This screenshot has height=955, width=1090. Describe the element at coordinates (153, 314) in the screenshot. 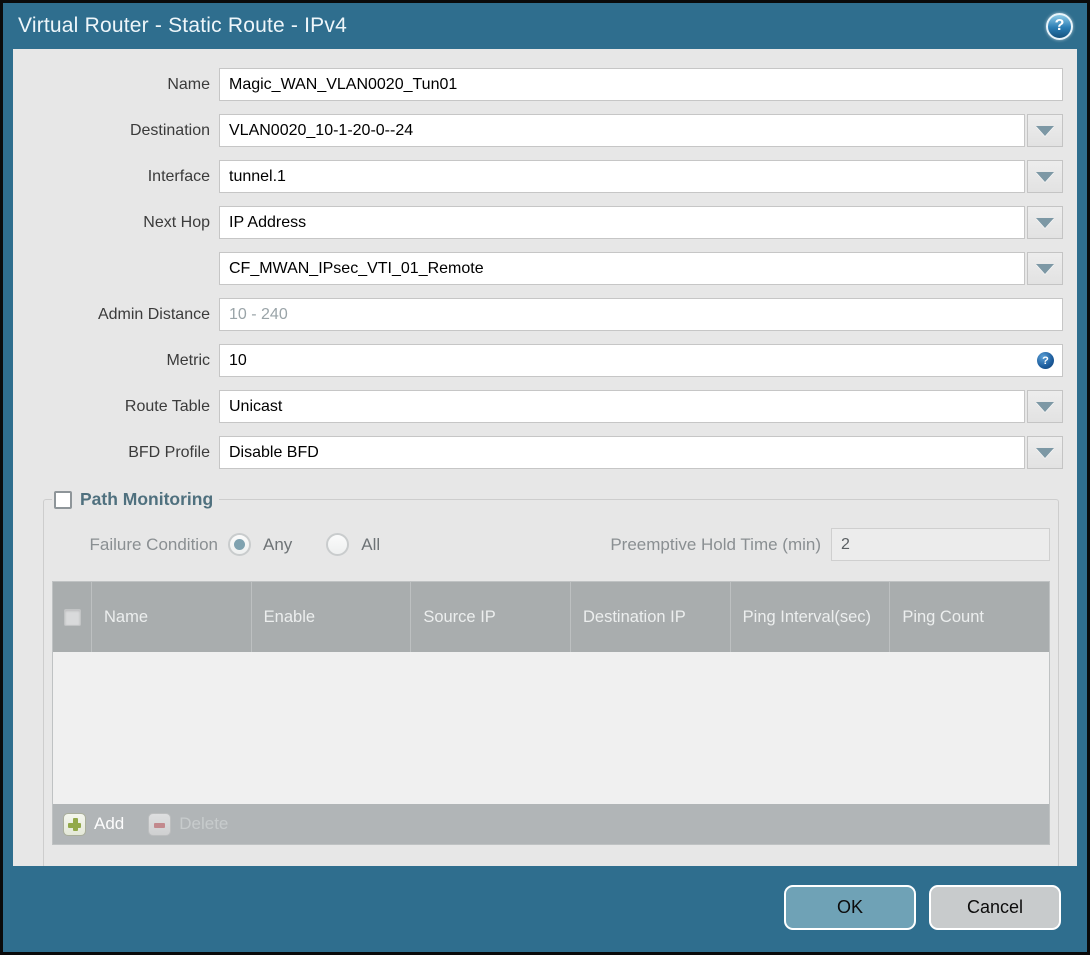

I see `admin-distance-label: Admin Distance` at that location.